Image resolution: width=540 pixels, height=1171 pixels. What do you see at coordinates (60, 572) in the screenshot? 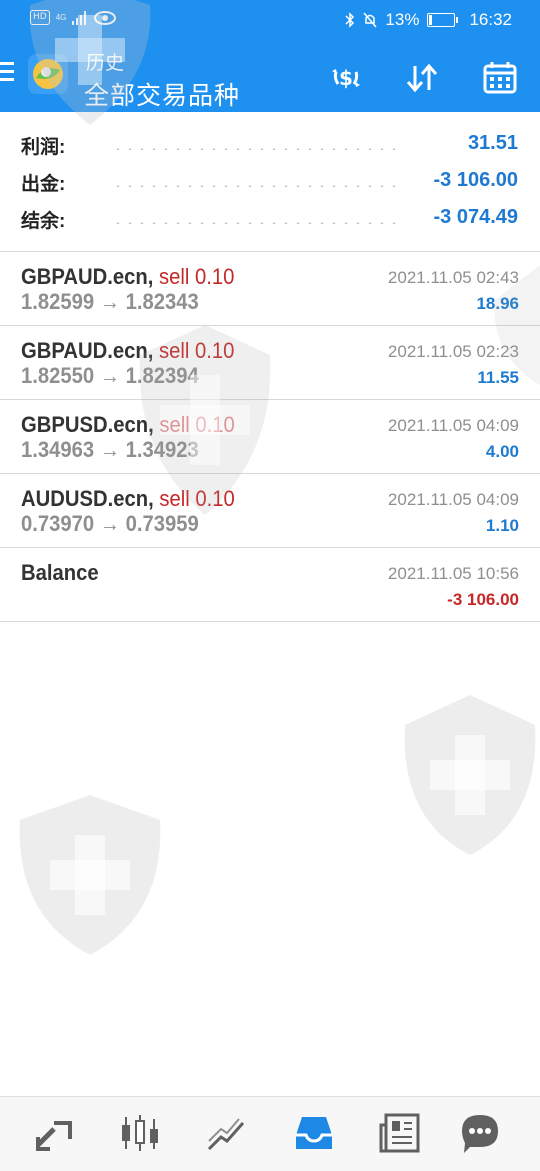
I see `balance-label: Balance` at bounding box center [60, 572].